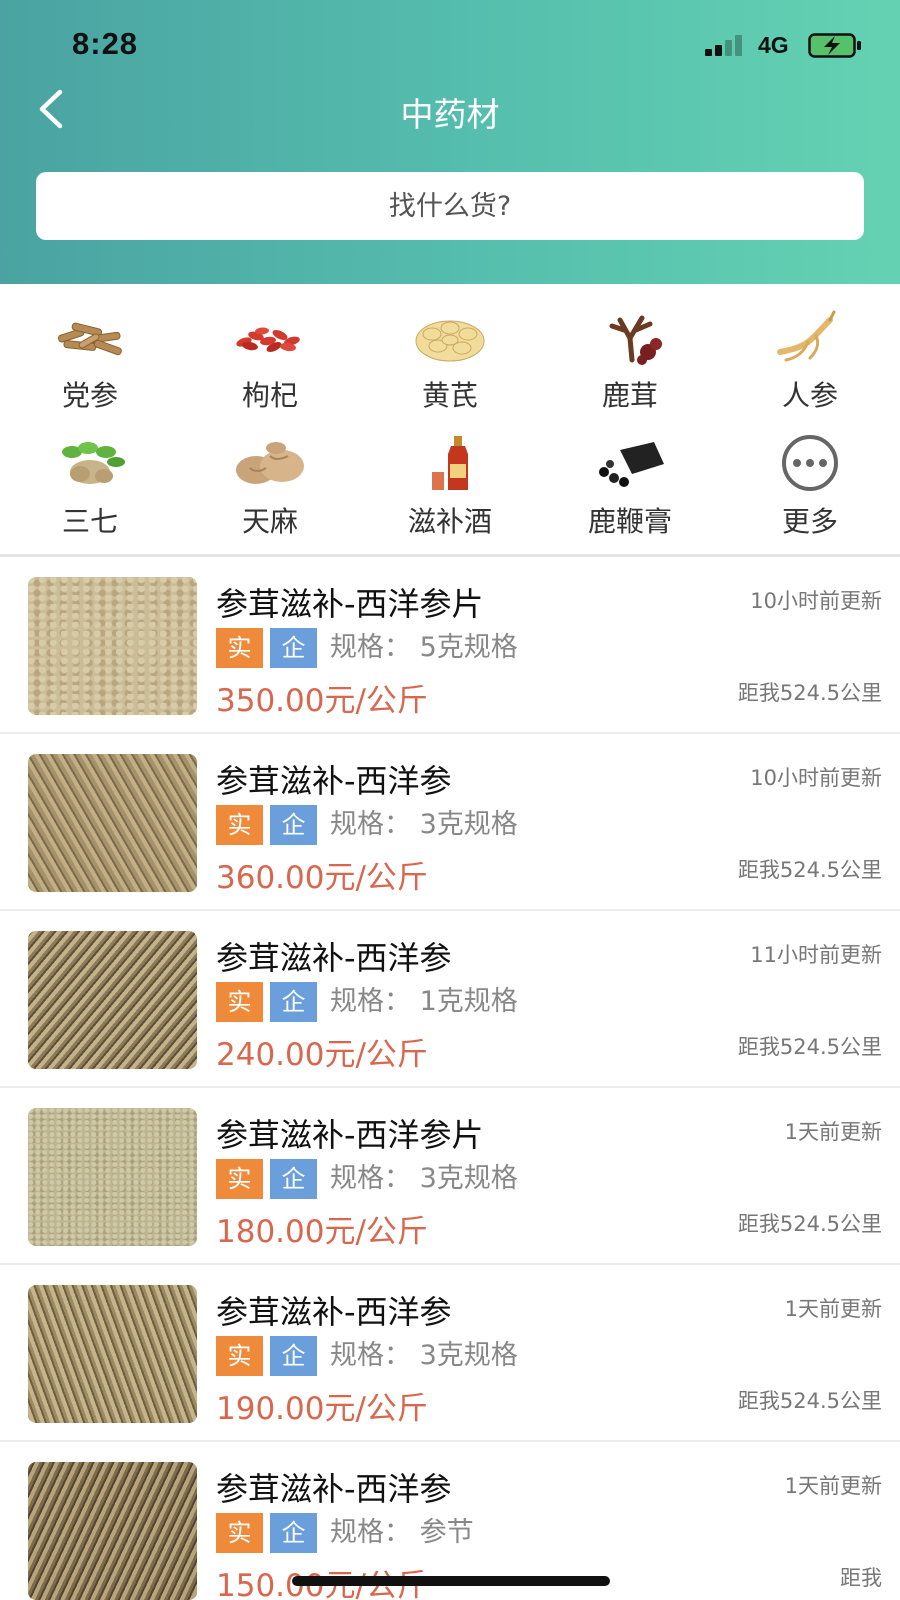  What do you see at coordinates (810, 463) in the screenshot?
I see `more-icon` at bounding box center [810, 463].